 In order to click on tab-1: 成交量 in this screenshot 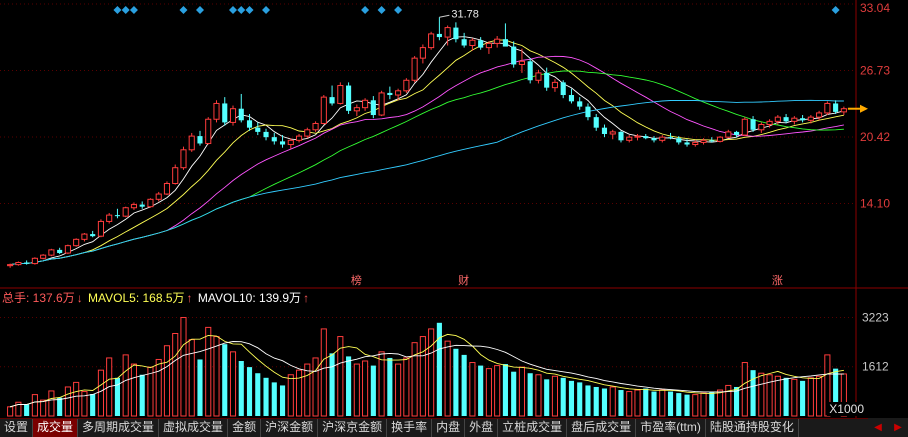, I will do `click(56, 428)`.